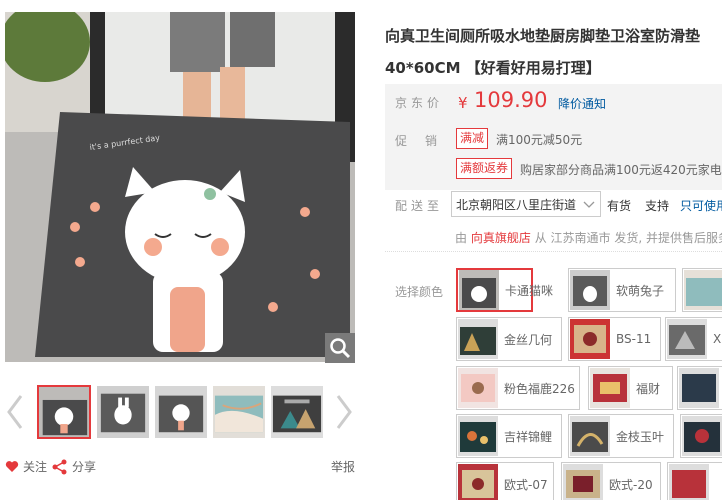 This screenshot has width=722, height=500. What do you see at coordinates (463, 103) in the screenshot?
I see `price-currency: ¥` at bounding box center [463, 103].